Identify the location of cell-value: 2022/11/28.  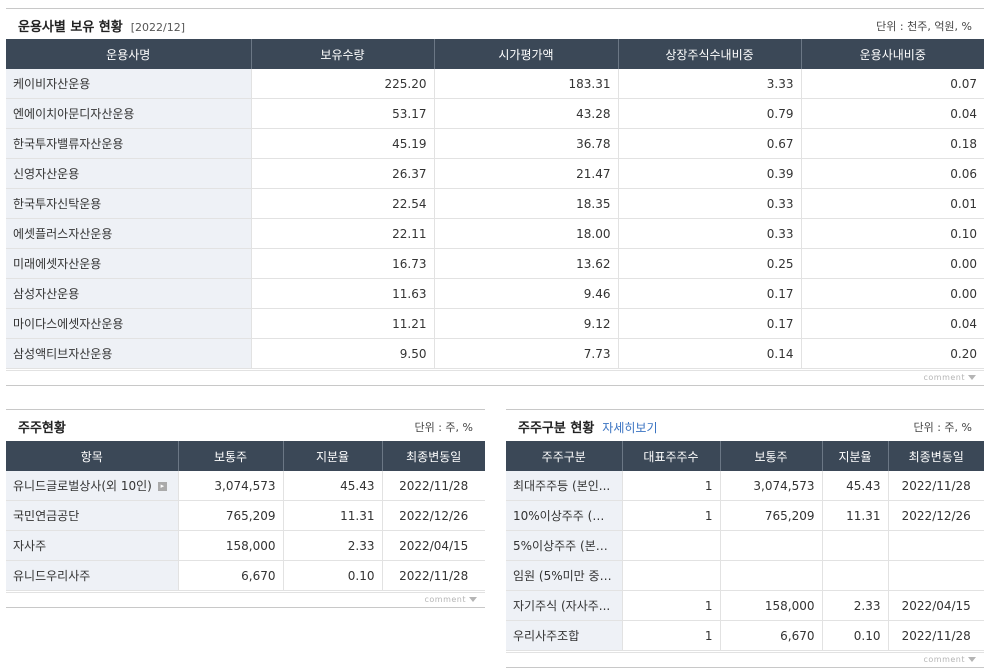
(936, 635).